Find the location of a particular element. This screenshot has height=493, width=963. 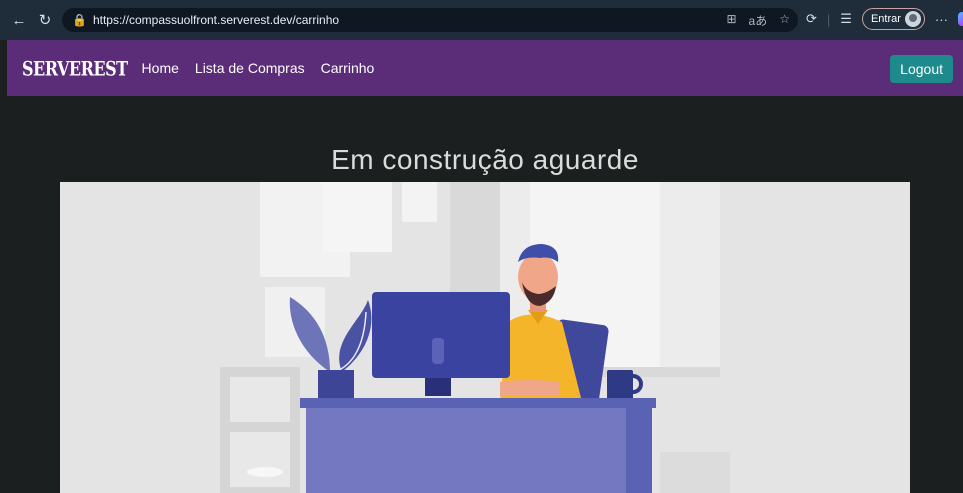

favorites-list-icon: ☰ is located at coordinates (846, 19).